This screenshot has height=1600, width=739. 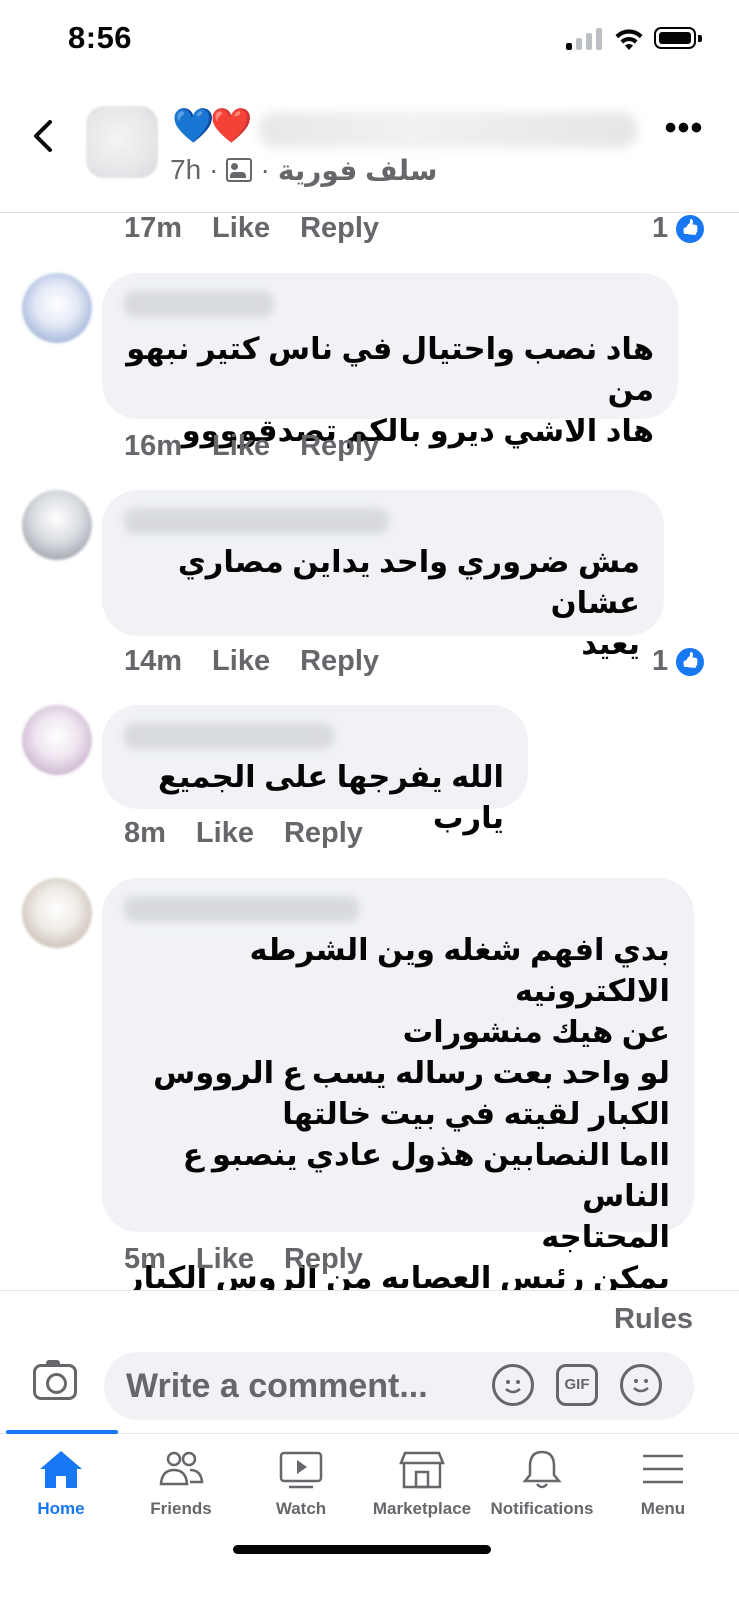 I want to click on battery-icon, so click(x=678, y=38).